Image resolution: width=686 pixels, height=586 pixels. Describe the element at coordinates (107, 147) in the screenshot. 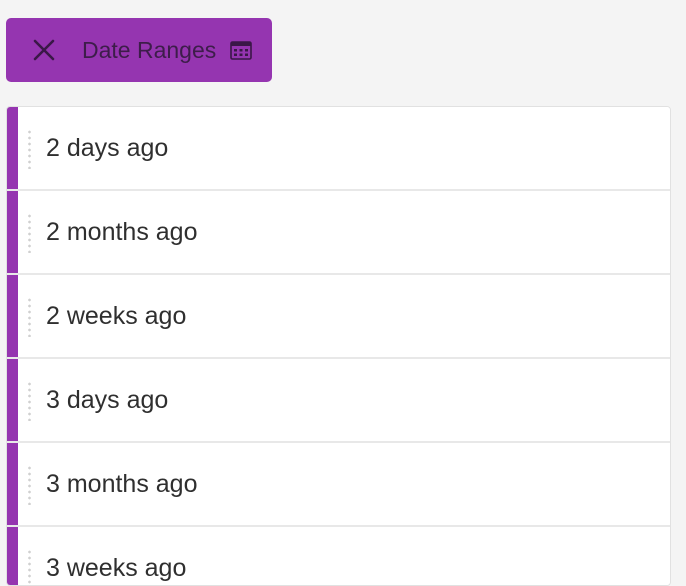

I see `list-item-label: 2 days ago` at that location.